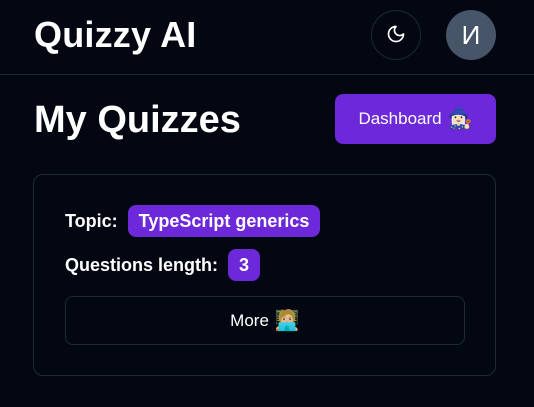 The width and height of the screenshot is (534, 407). Describe the element at coordinates (224, 221) in the screenshot. I see `topic-badge: TypeScript generics` at that location.